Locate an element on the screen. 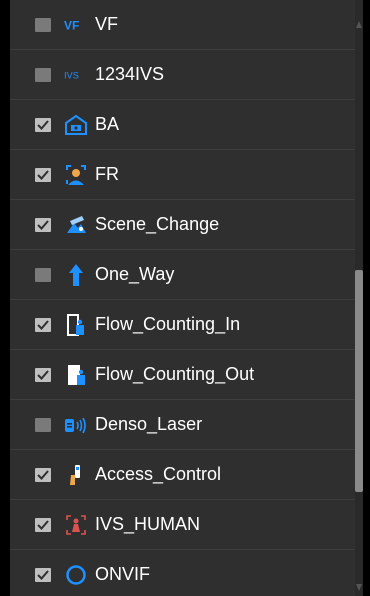  list-item-one-way: One_Way is located at coordinates (182, 275).